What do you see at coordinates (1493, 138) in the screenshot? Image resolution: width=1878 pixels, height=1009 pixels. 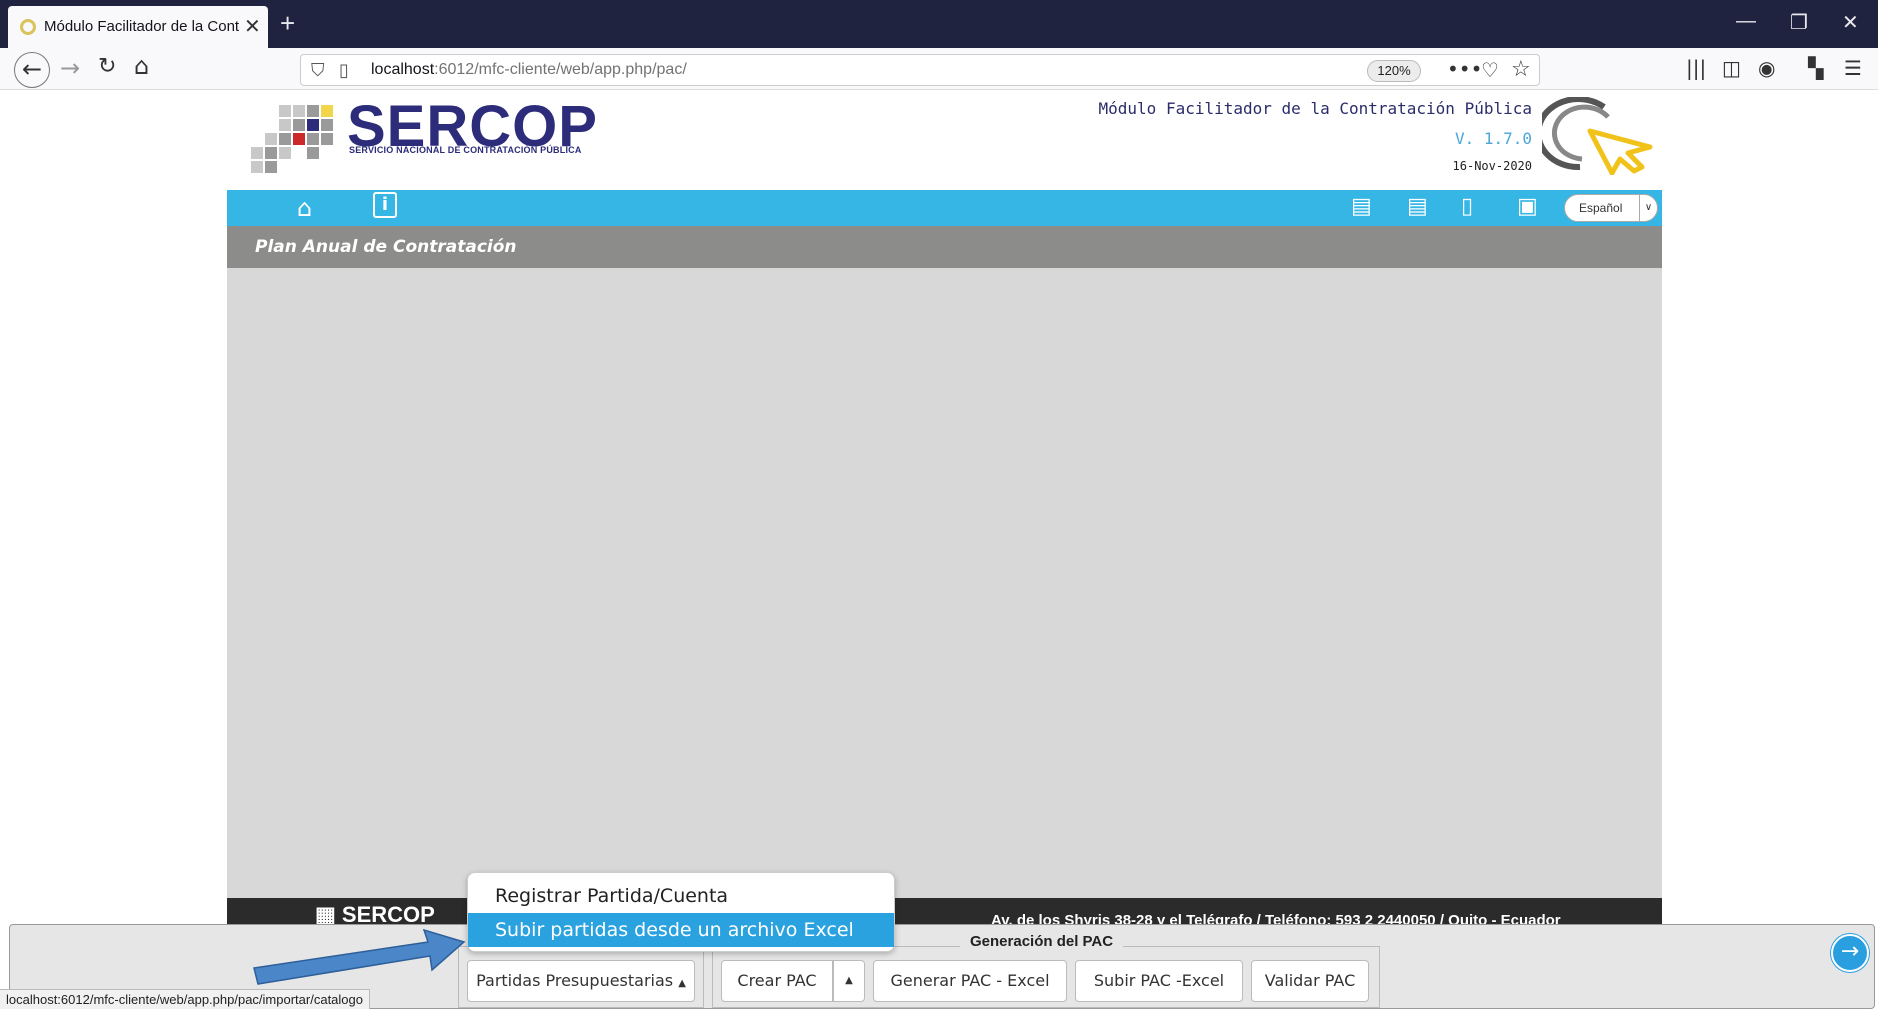 I see `version-label: V. 1.7.0` at bounding box center [1493, 138].